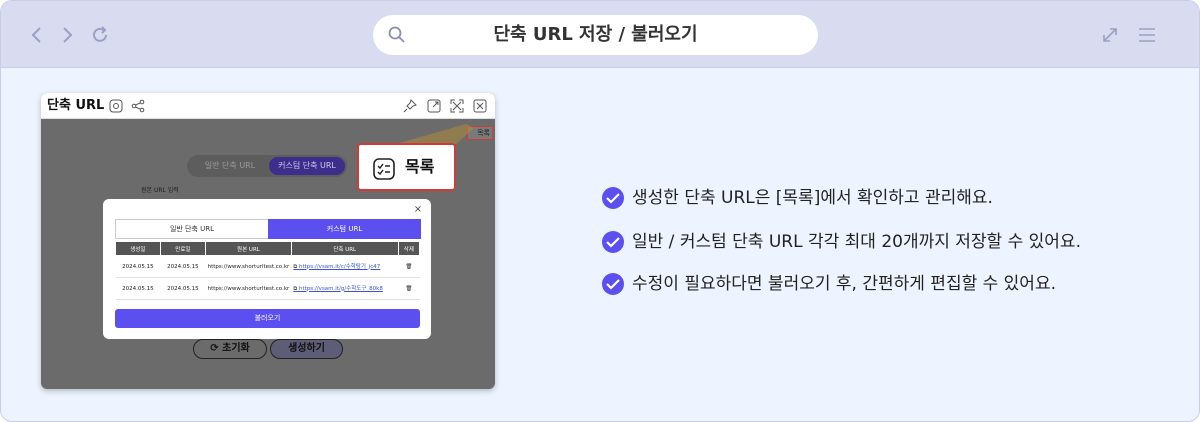  I want to click on list-callout: 목록, so click(406, 167).